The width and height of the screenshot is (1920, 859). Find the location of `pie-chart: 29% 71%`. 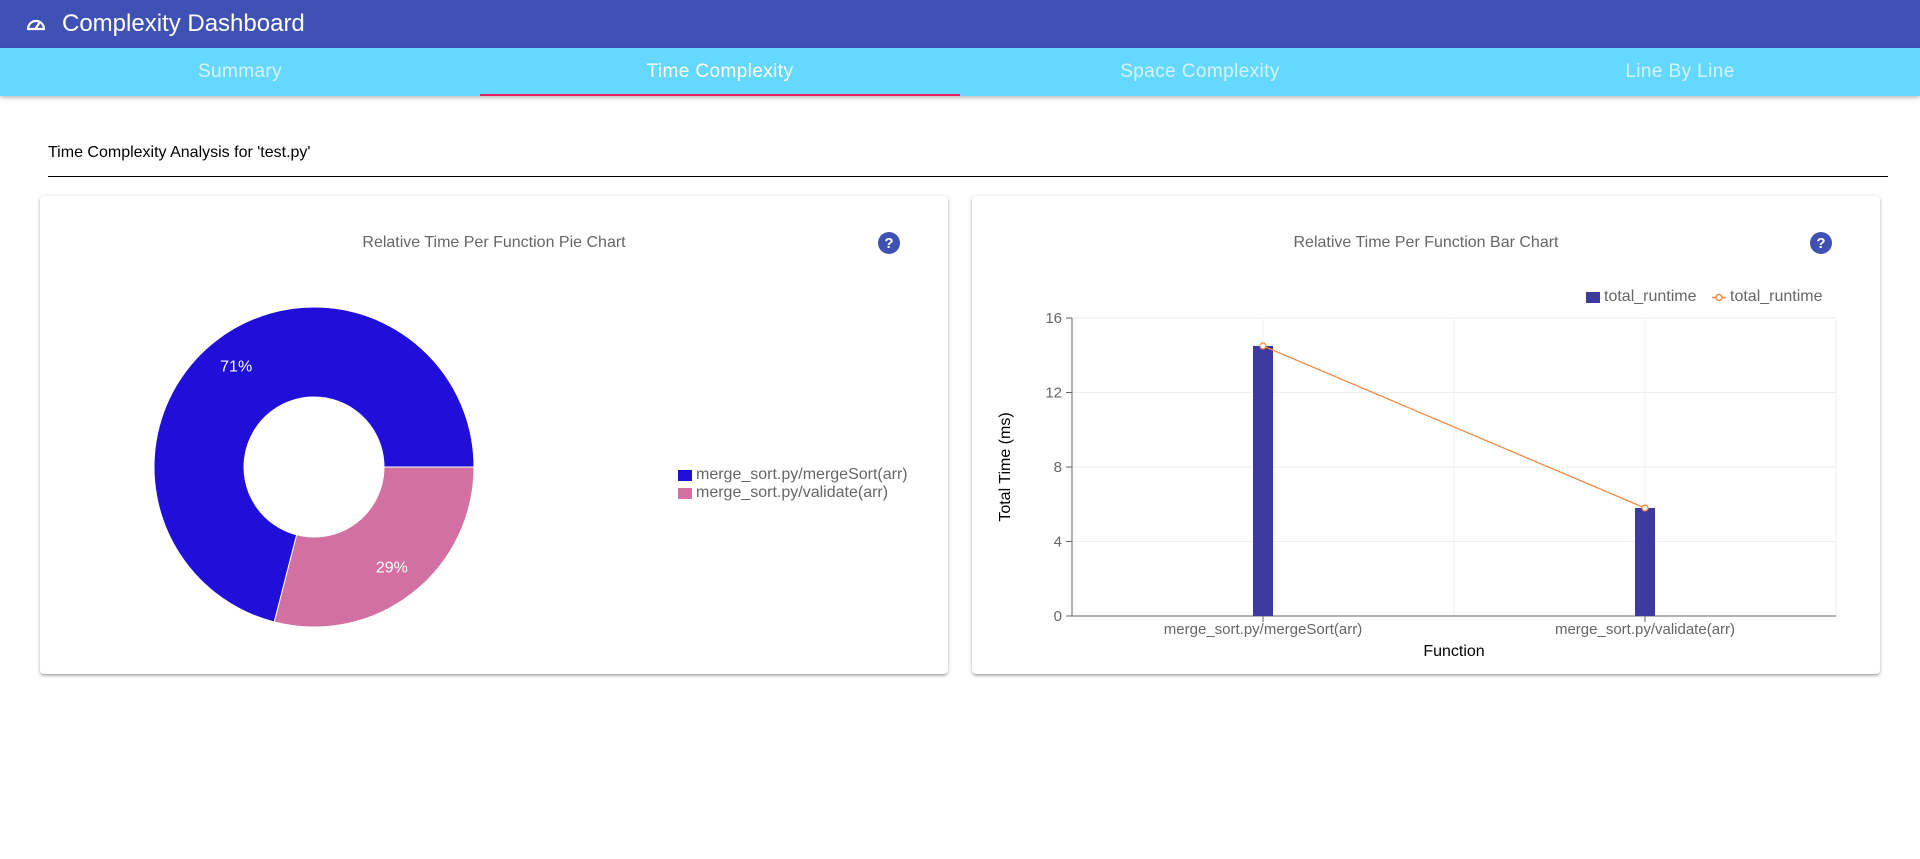

pie-chart: 29% 71% is located at coordinates (314, 467).